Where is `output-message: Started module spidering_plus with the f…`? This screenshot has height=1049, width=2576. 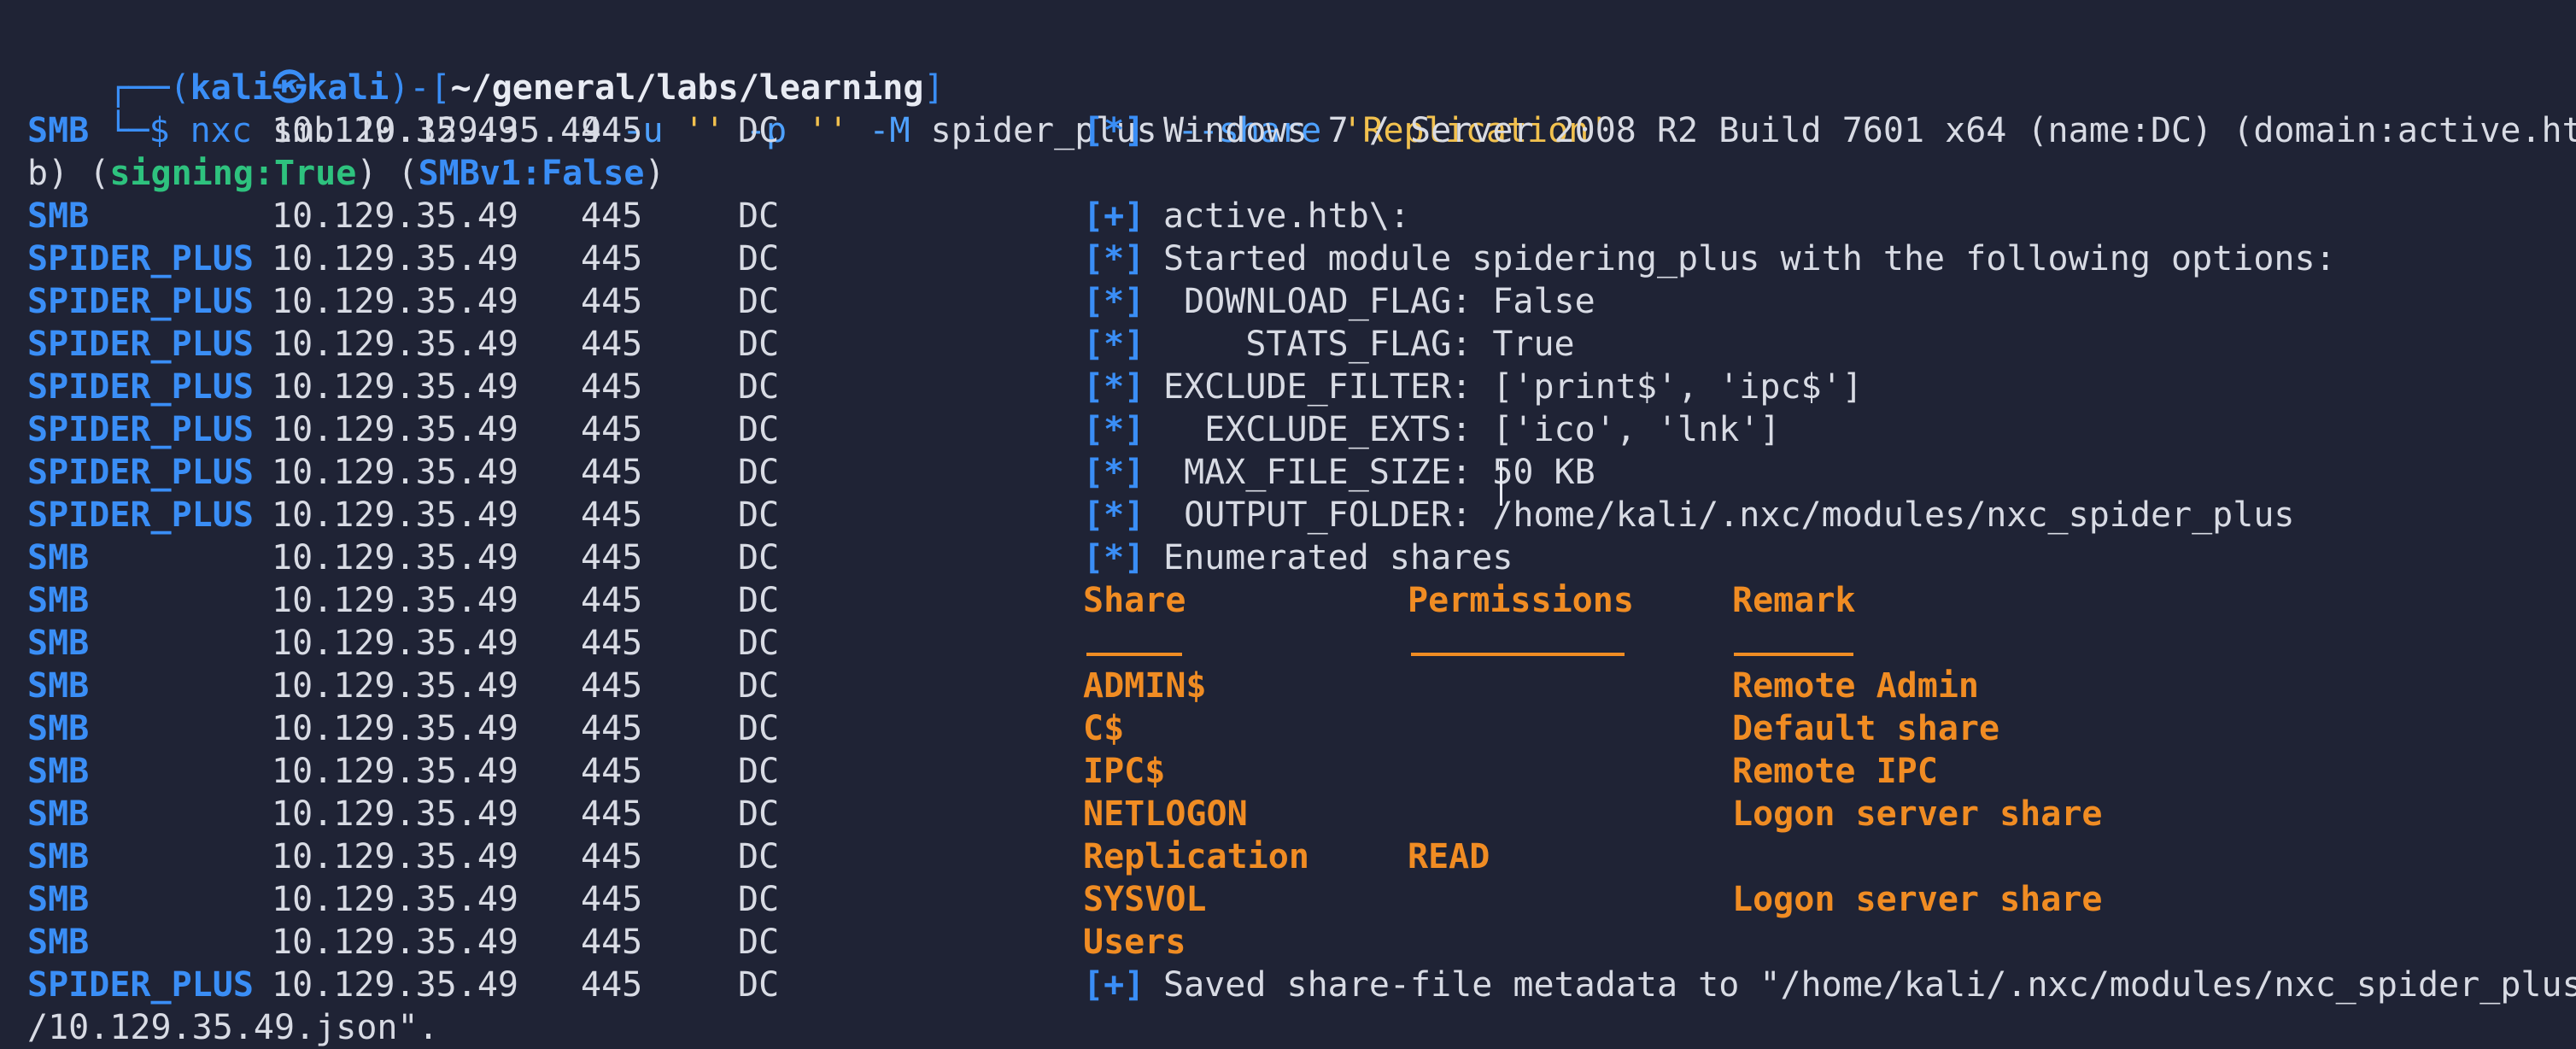 output-message: Started module spidering_plus with the f… is located at coordinates (1749, 259).